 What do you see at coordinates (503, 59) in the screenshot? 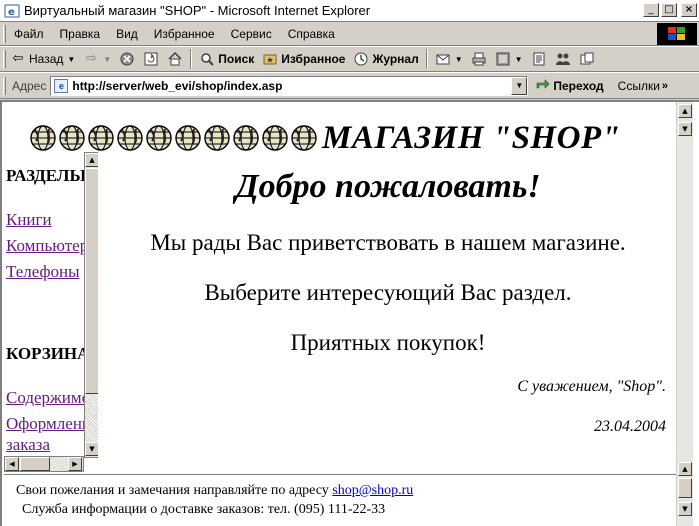
I see `edit-page-icon` at bounding box center [503, 59].